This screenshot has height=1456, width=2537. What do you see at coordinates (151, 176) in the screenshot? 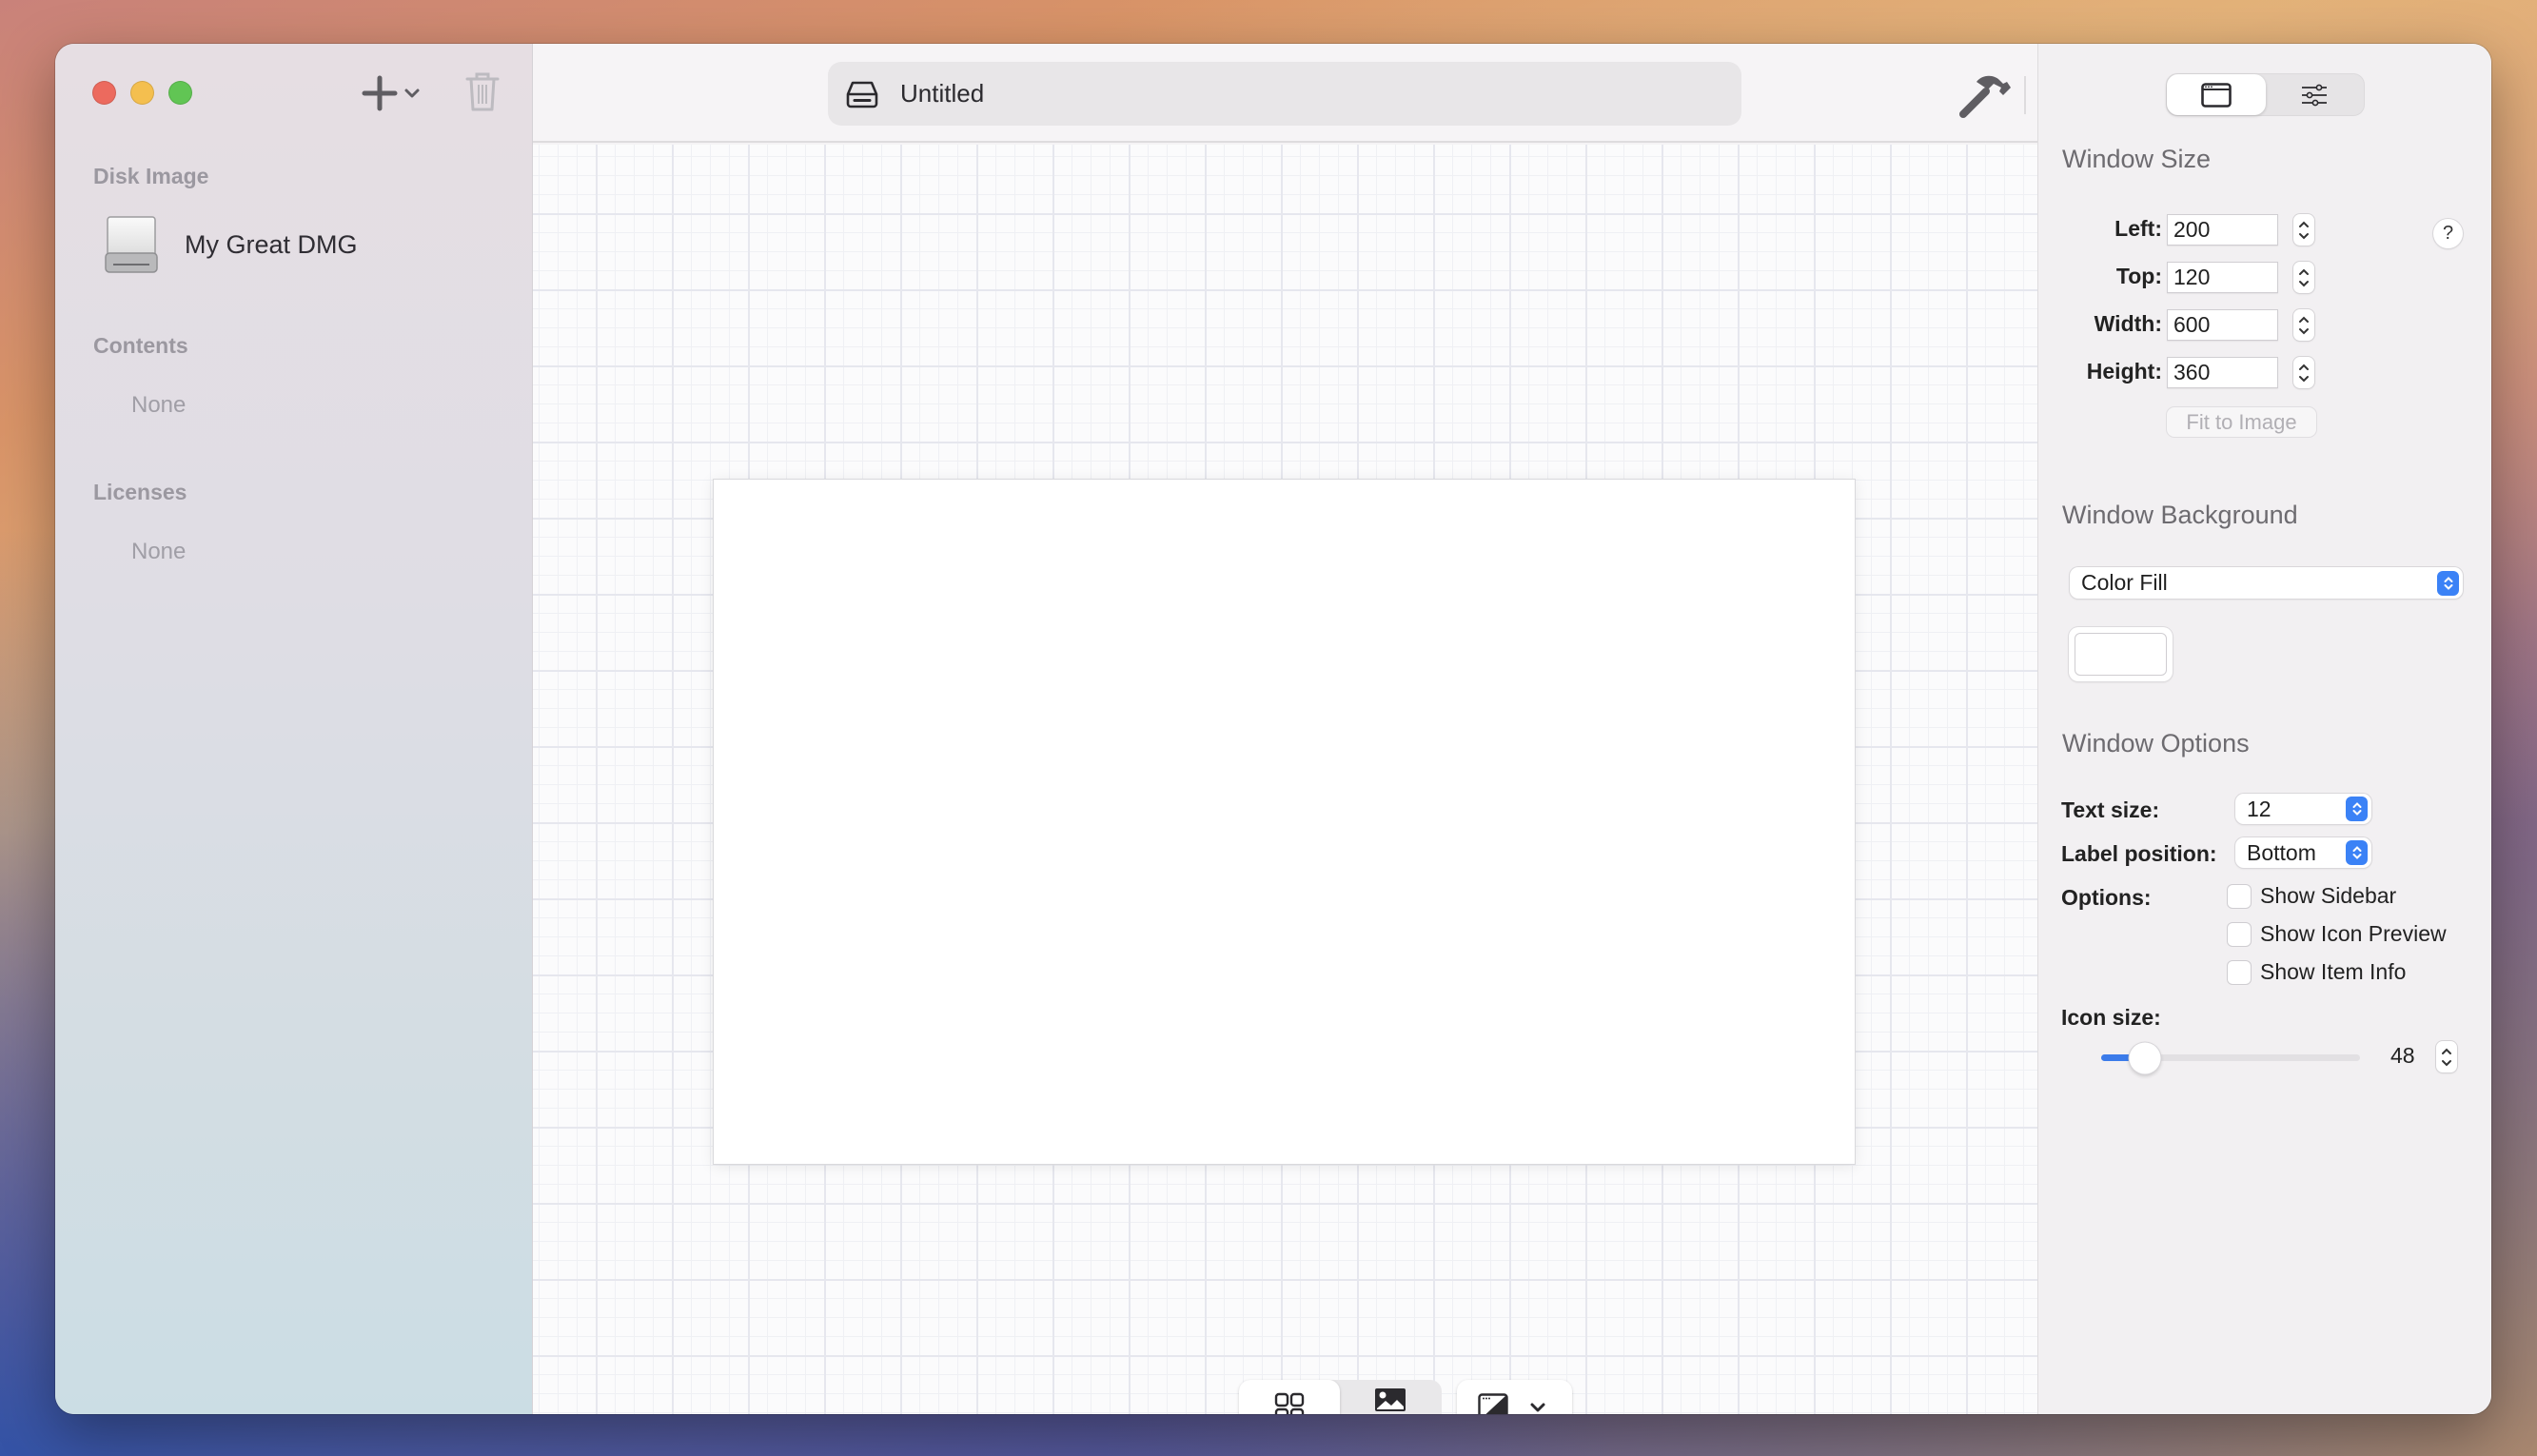
I see `section-title-disk-image: Disk Image` at bounding box center [151, 176].